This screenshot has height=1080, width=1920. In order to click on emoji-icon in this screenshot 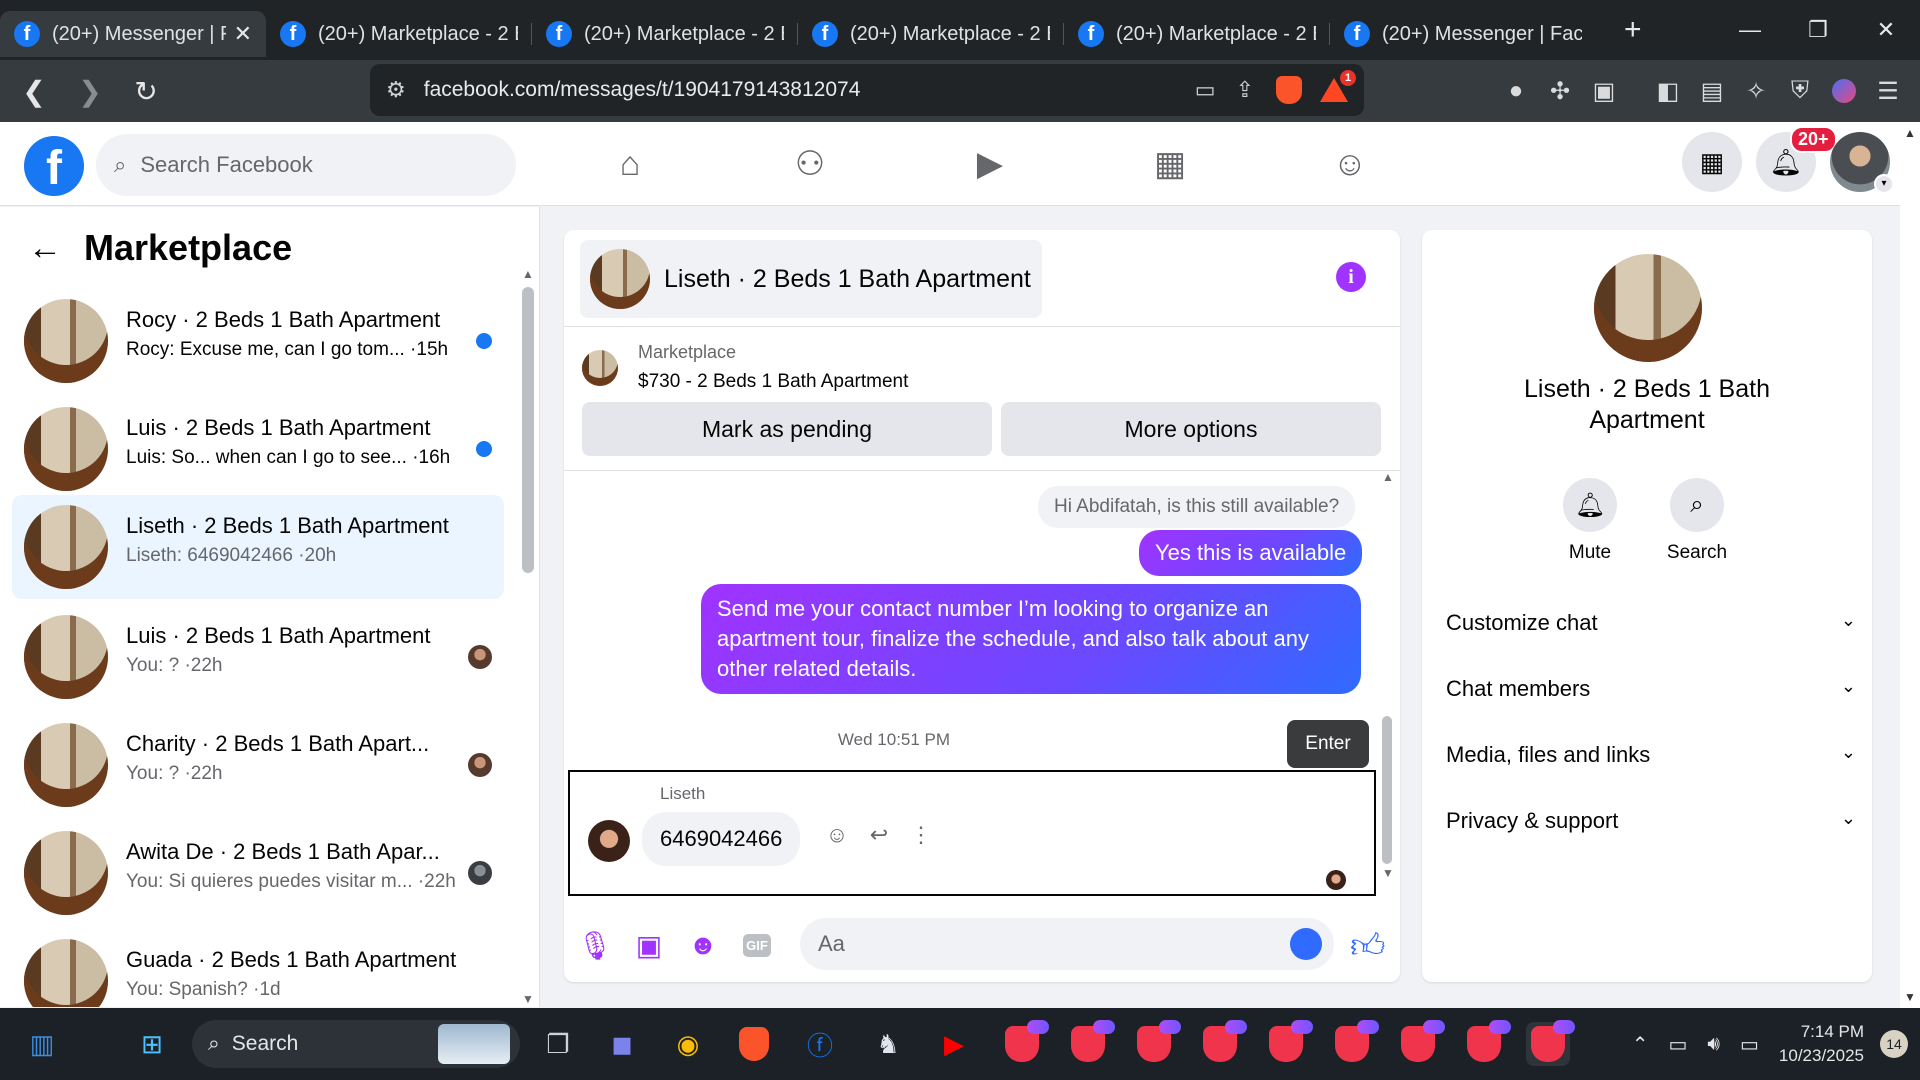, I will do `click(1306, 944)`.